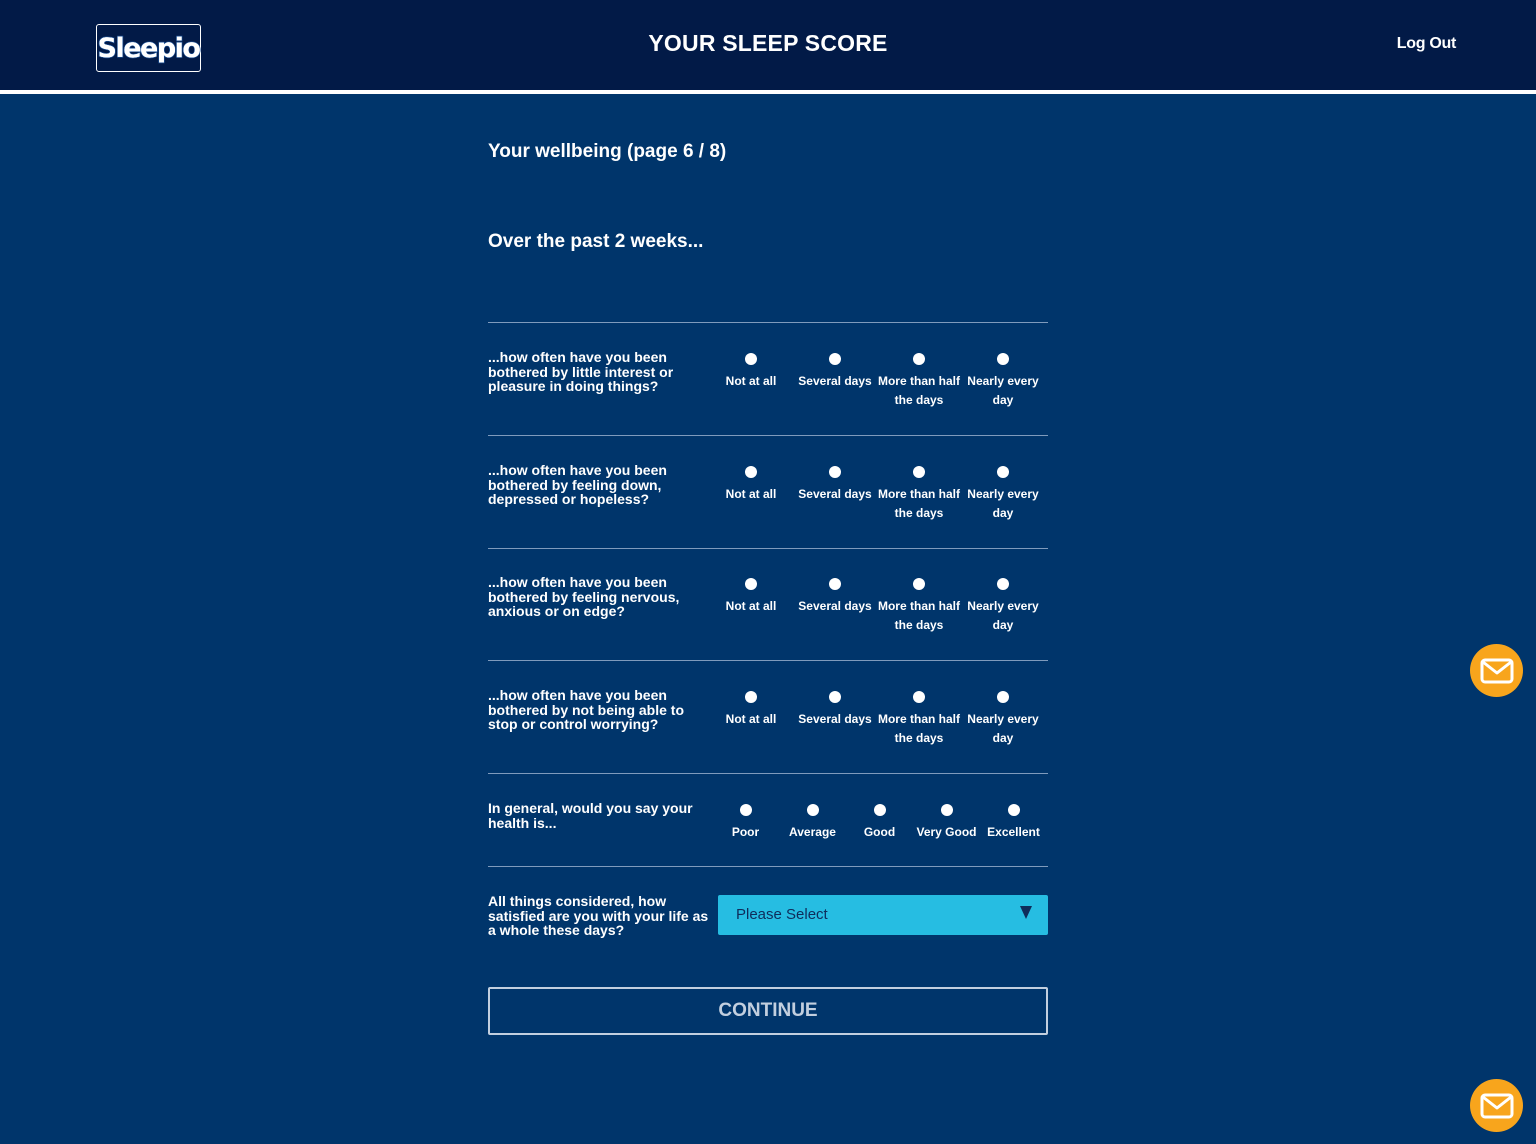 The image size is (1536, 1144). Describe the element at coordinates (782, 914) in the screenshot. I see `select-value: Please Select` at that location.